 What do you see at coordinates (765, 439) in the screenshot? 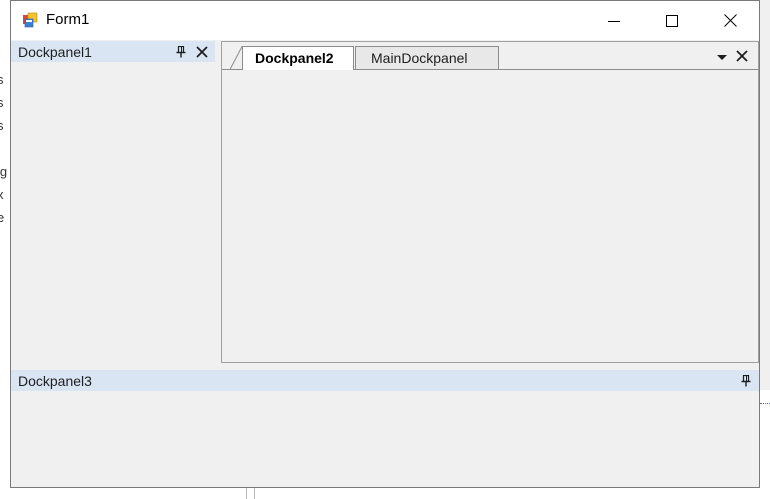
I see `background-right-strip` at bounding box center [765, 439].